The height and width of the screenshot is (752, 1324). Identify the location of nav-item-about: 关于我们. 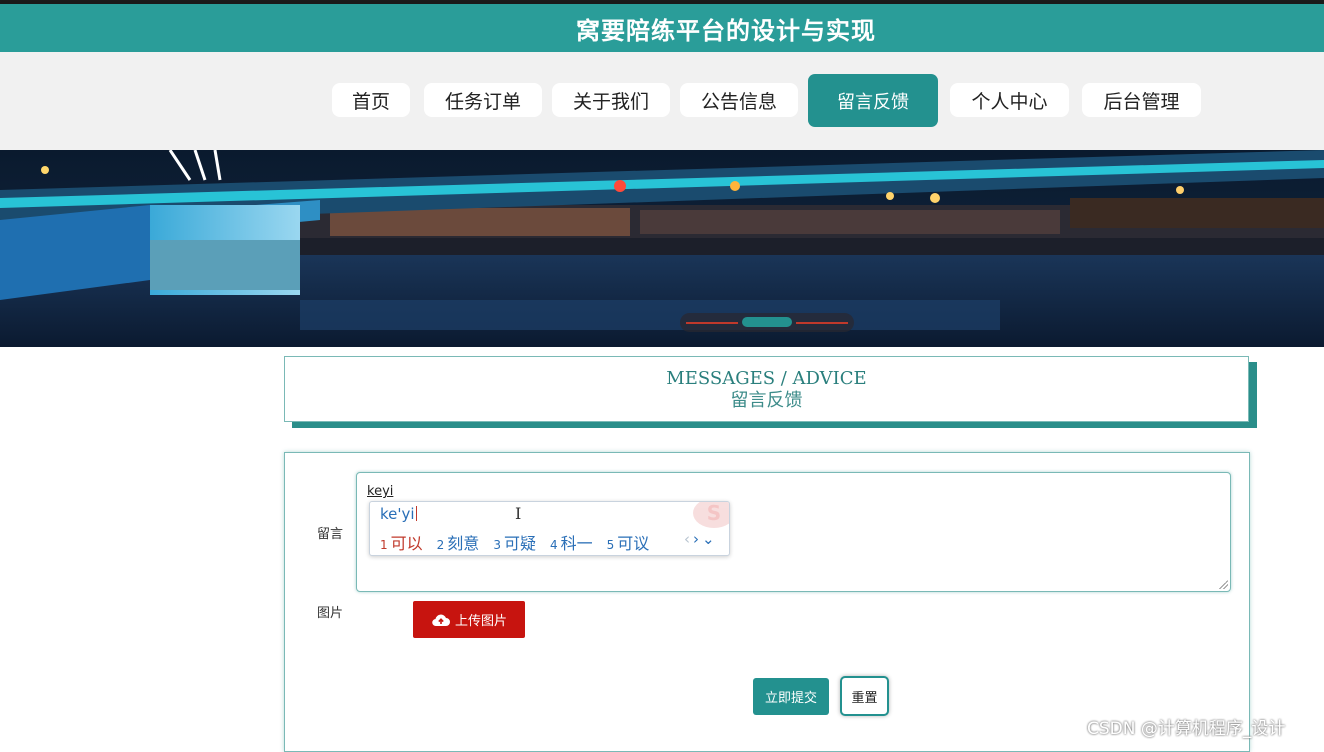
(611, 100).